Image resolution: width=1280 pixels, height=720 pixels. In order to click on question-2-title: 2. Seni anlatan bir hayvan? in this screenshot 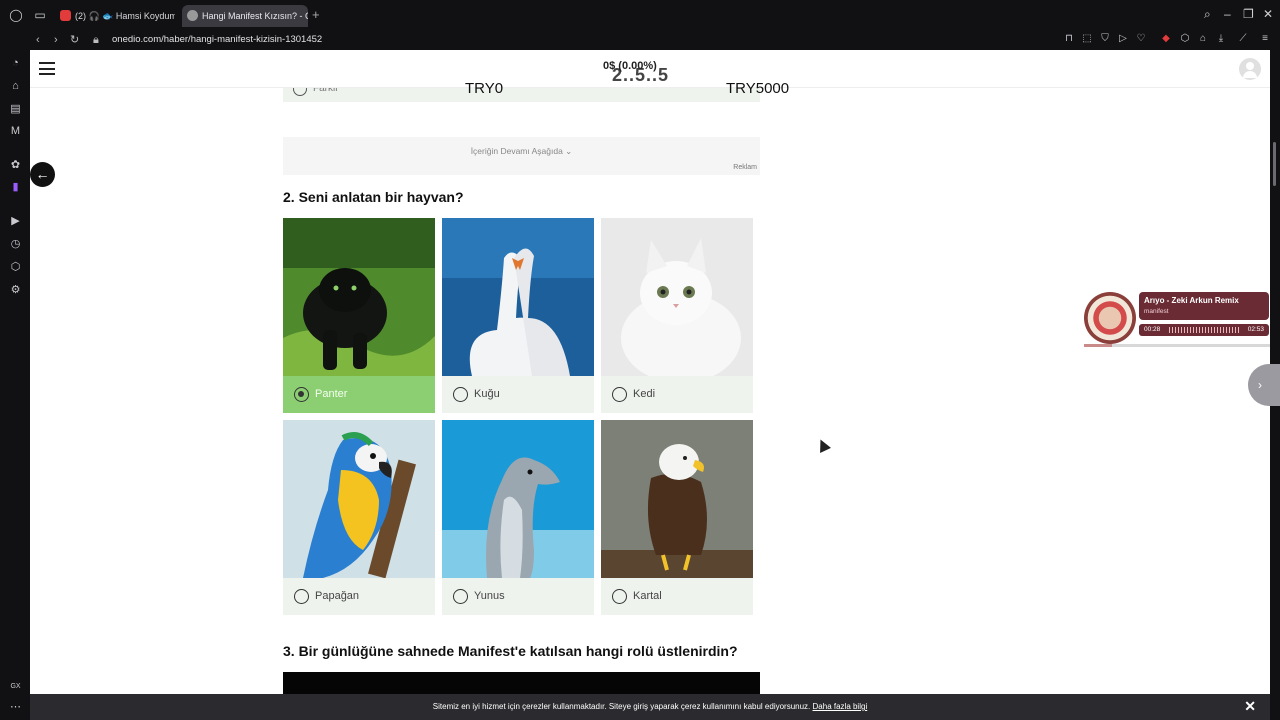, I will do `click(373, 197)`.